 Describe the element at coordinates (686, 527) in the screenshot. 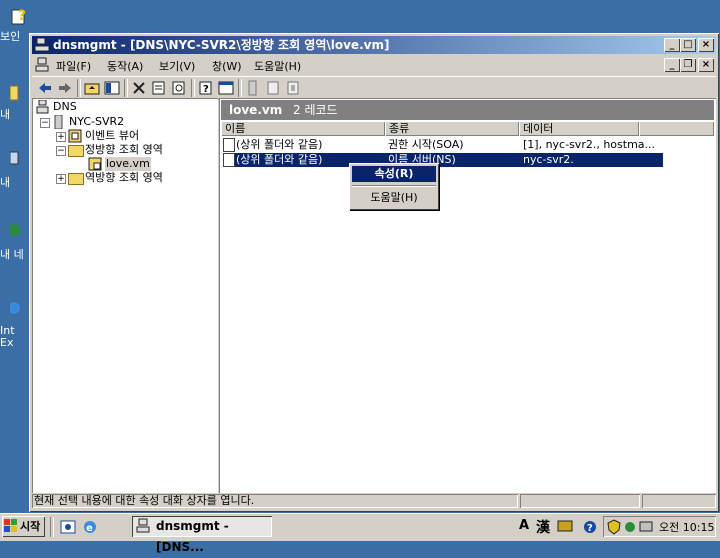

I see `clock: 오전 10:15` at that location.